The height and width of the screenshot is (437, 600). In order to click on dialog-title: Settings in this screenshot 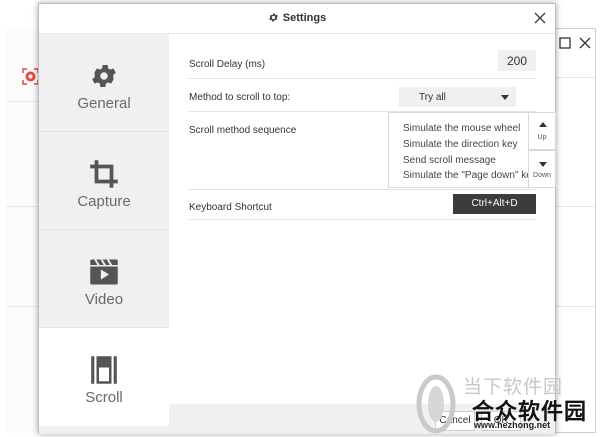, I will do `click(297, 18)`.